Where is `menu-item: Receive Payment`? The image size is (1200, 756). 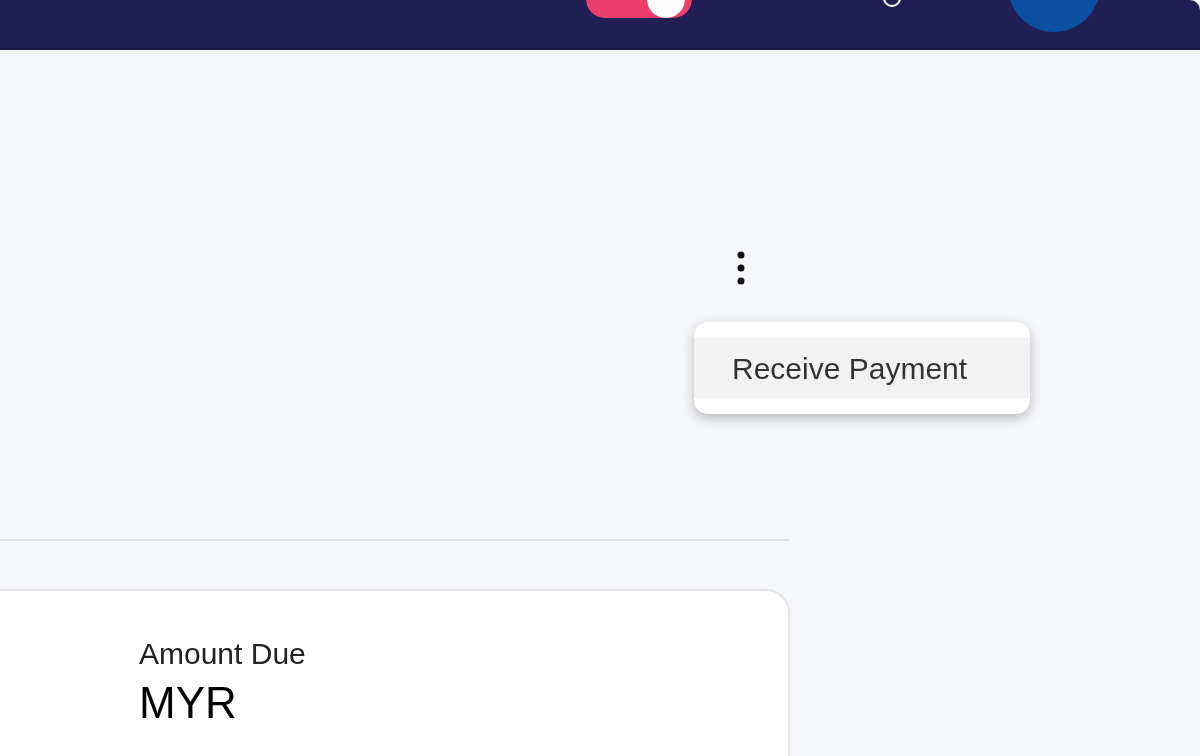
menu-item: Receive Payment is located at coordinates (862, 368).